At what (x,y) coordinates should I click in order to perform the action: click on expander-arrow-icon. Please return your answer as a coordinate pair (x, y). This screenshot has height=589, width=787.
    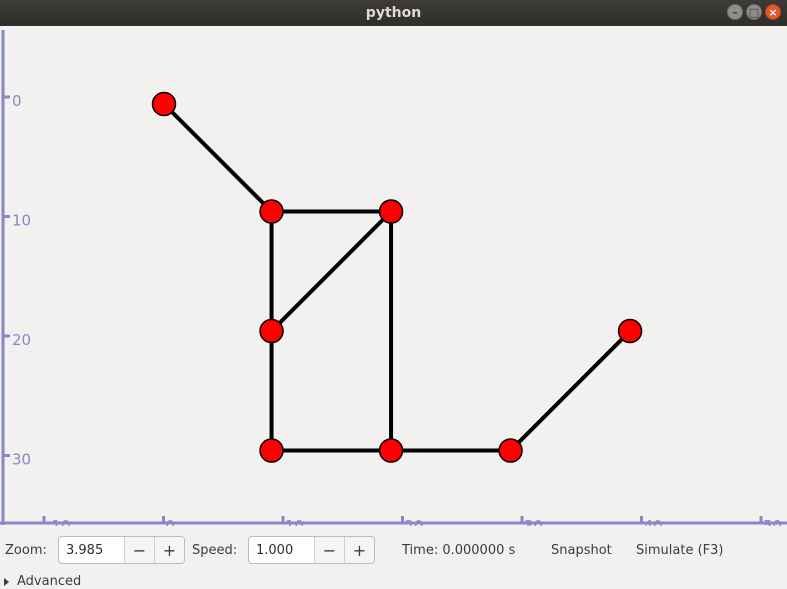
    Looking at the image, I should click on (6, 581).